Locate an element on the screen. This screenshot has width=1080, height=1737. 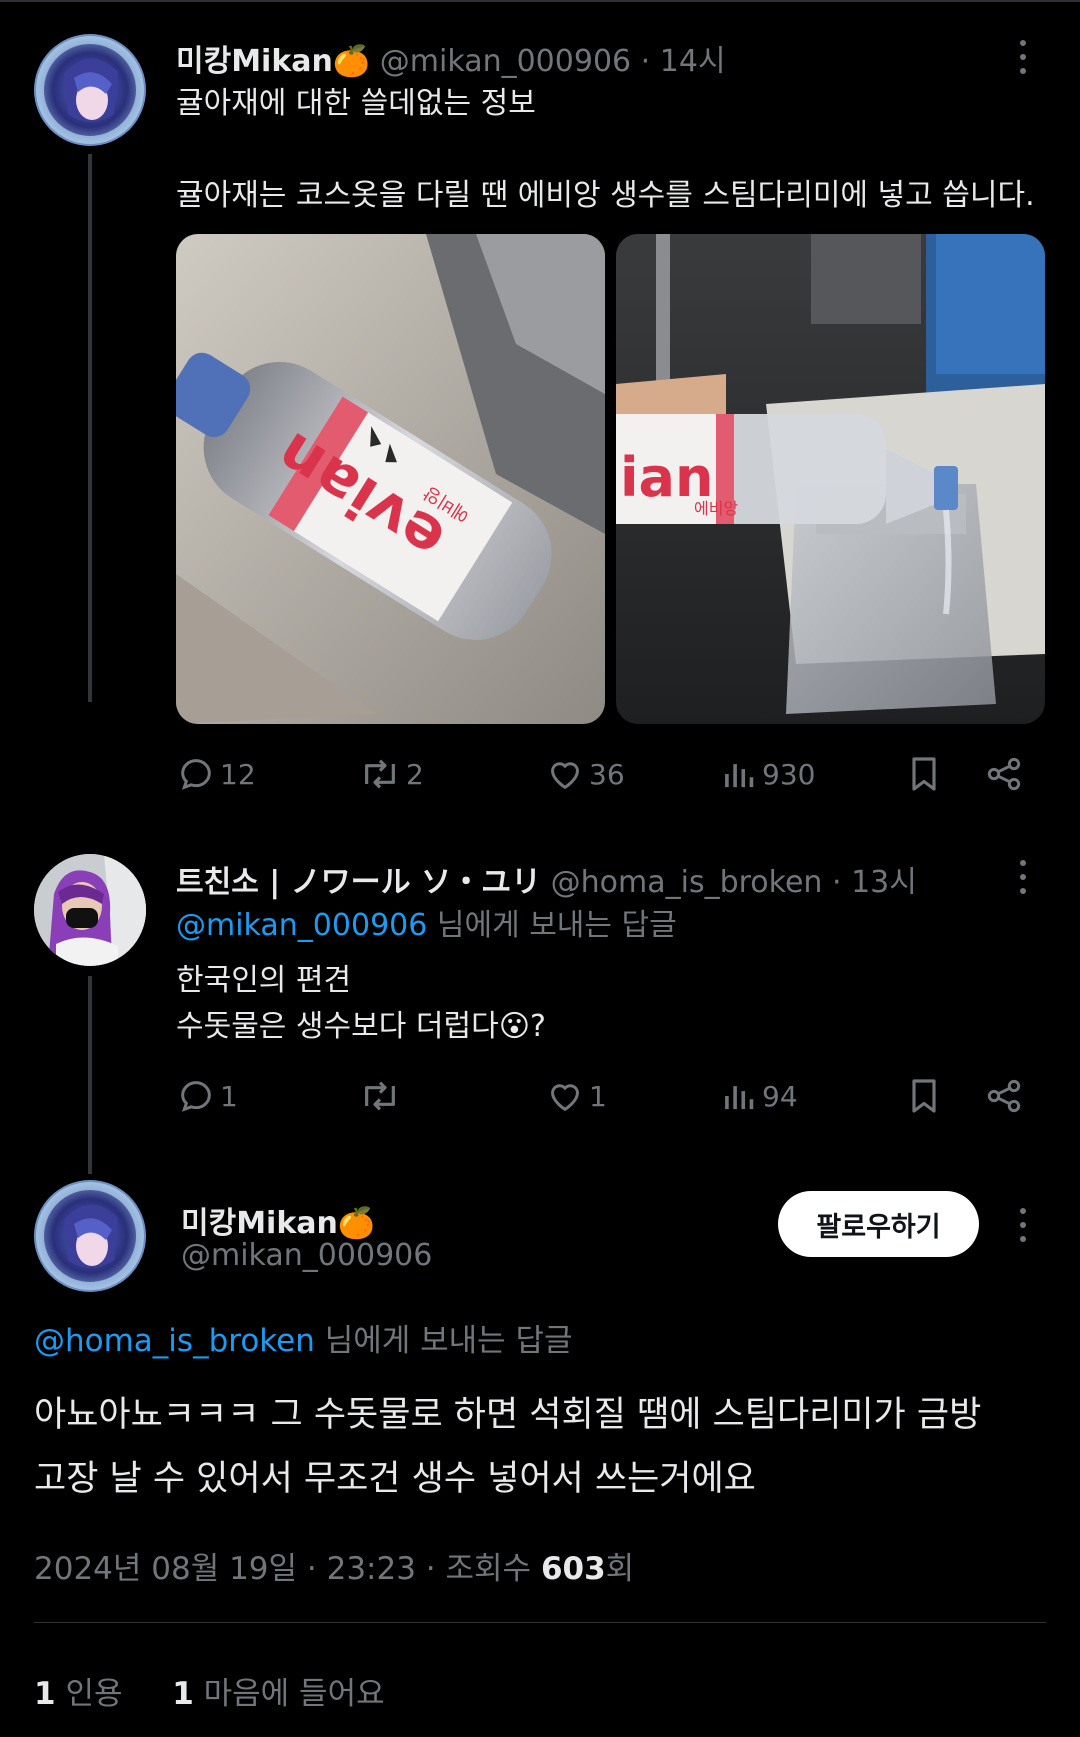
tweet2-text-line2-end: ? is located at coordinates (537, 1026).